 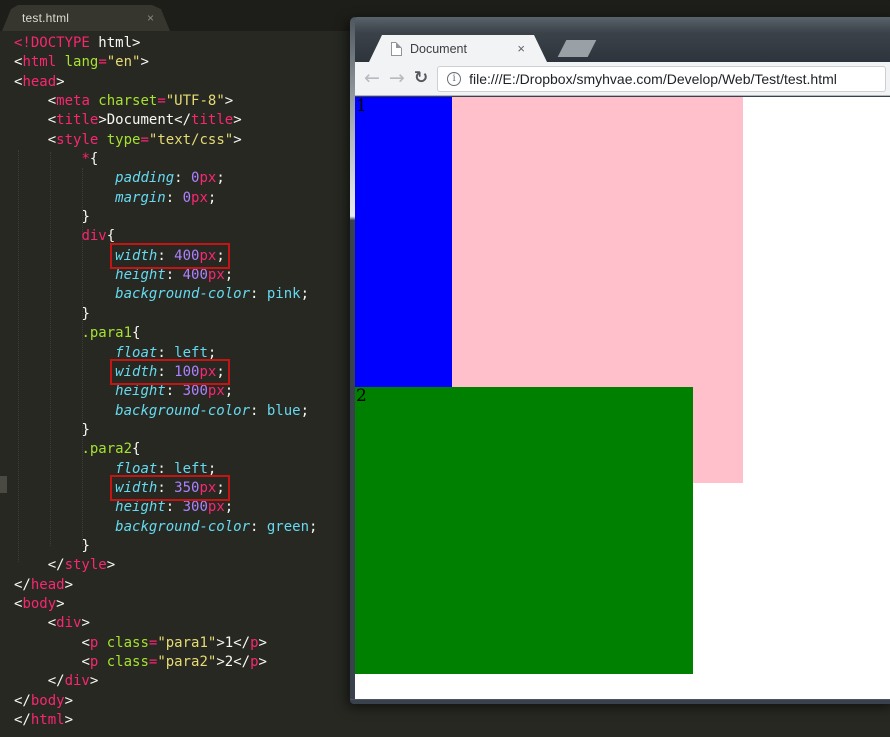 I want to click on code-token: class, so click(x=123, y=642).